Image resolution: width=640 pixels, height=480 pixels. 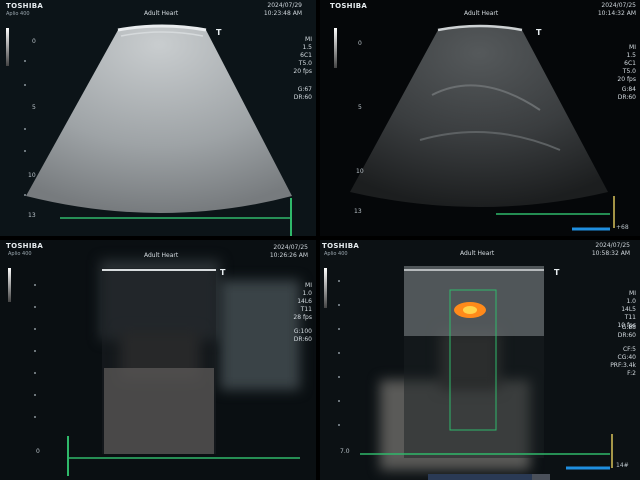 What do you see at coordinates (302, 301) in the screenshot?
I see `imaging-params: MI 1.0 14L6 T11 28 fps` at bounding box center [302, 301].